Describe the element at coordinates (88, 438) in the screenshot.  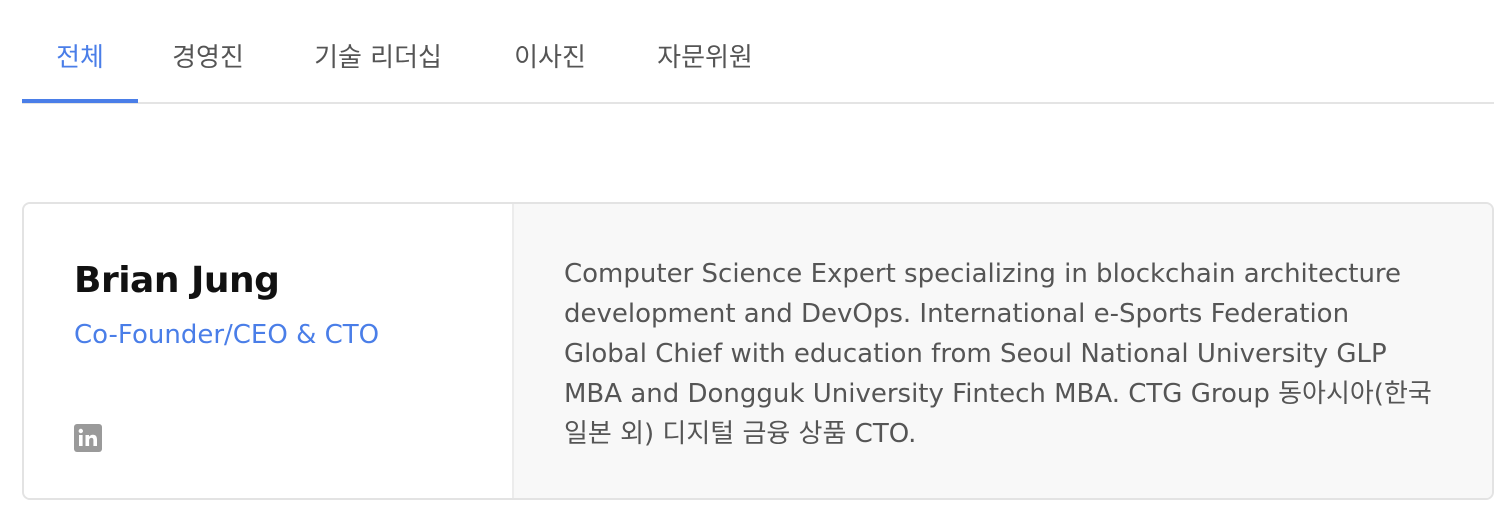
I see `linkedin-icon` at that location.